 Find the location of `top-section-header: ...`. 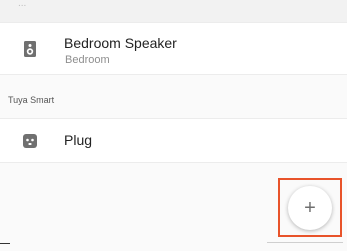

top-section-header: ... is located at coordinates (173, 11).